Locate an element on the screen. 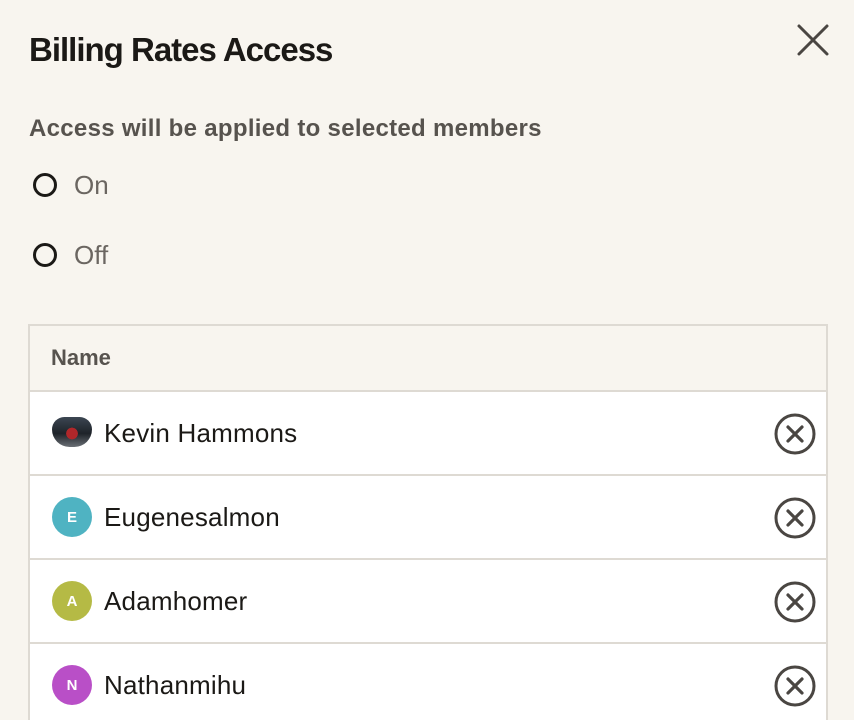 This screenshot has height=720, width=854. member-name: Kevin Hammons is located at coordinates (201, 432).